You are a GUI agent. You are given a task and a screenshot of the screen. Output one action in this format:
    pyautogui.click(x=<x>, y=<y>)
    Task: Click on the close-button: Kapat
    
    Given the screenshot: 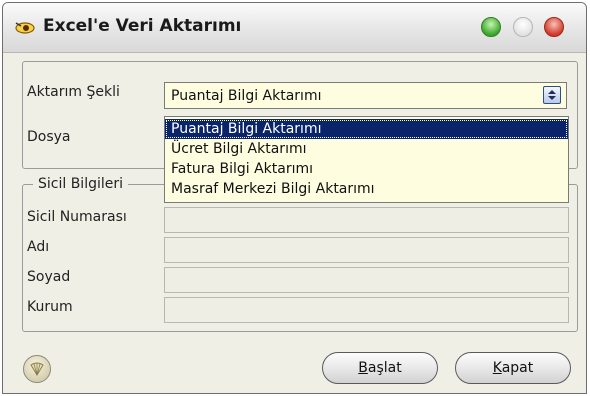 What is the action you would take?
    pyautogui.click(x=513, y=368)
    